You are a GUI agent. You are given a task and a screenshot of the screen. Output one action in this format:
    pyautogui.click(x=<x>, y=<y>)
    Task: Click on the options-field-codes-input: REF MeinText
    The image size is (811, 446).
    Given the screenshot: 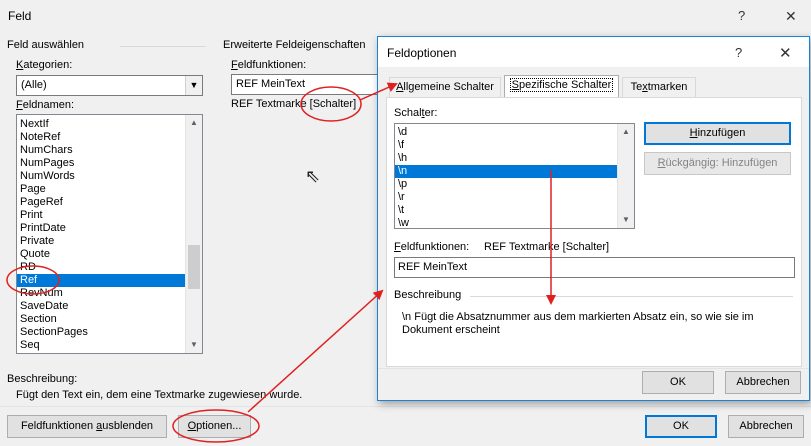 What is the action you would take?
    pyautogui.click(x=594, y=267)
    